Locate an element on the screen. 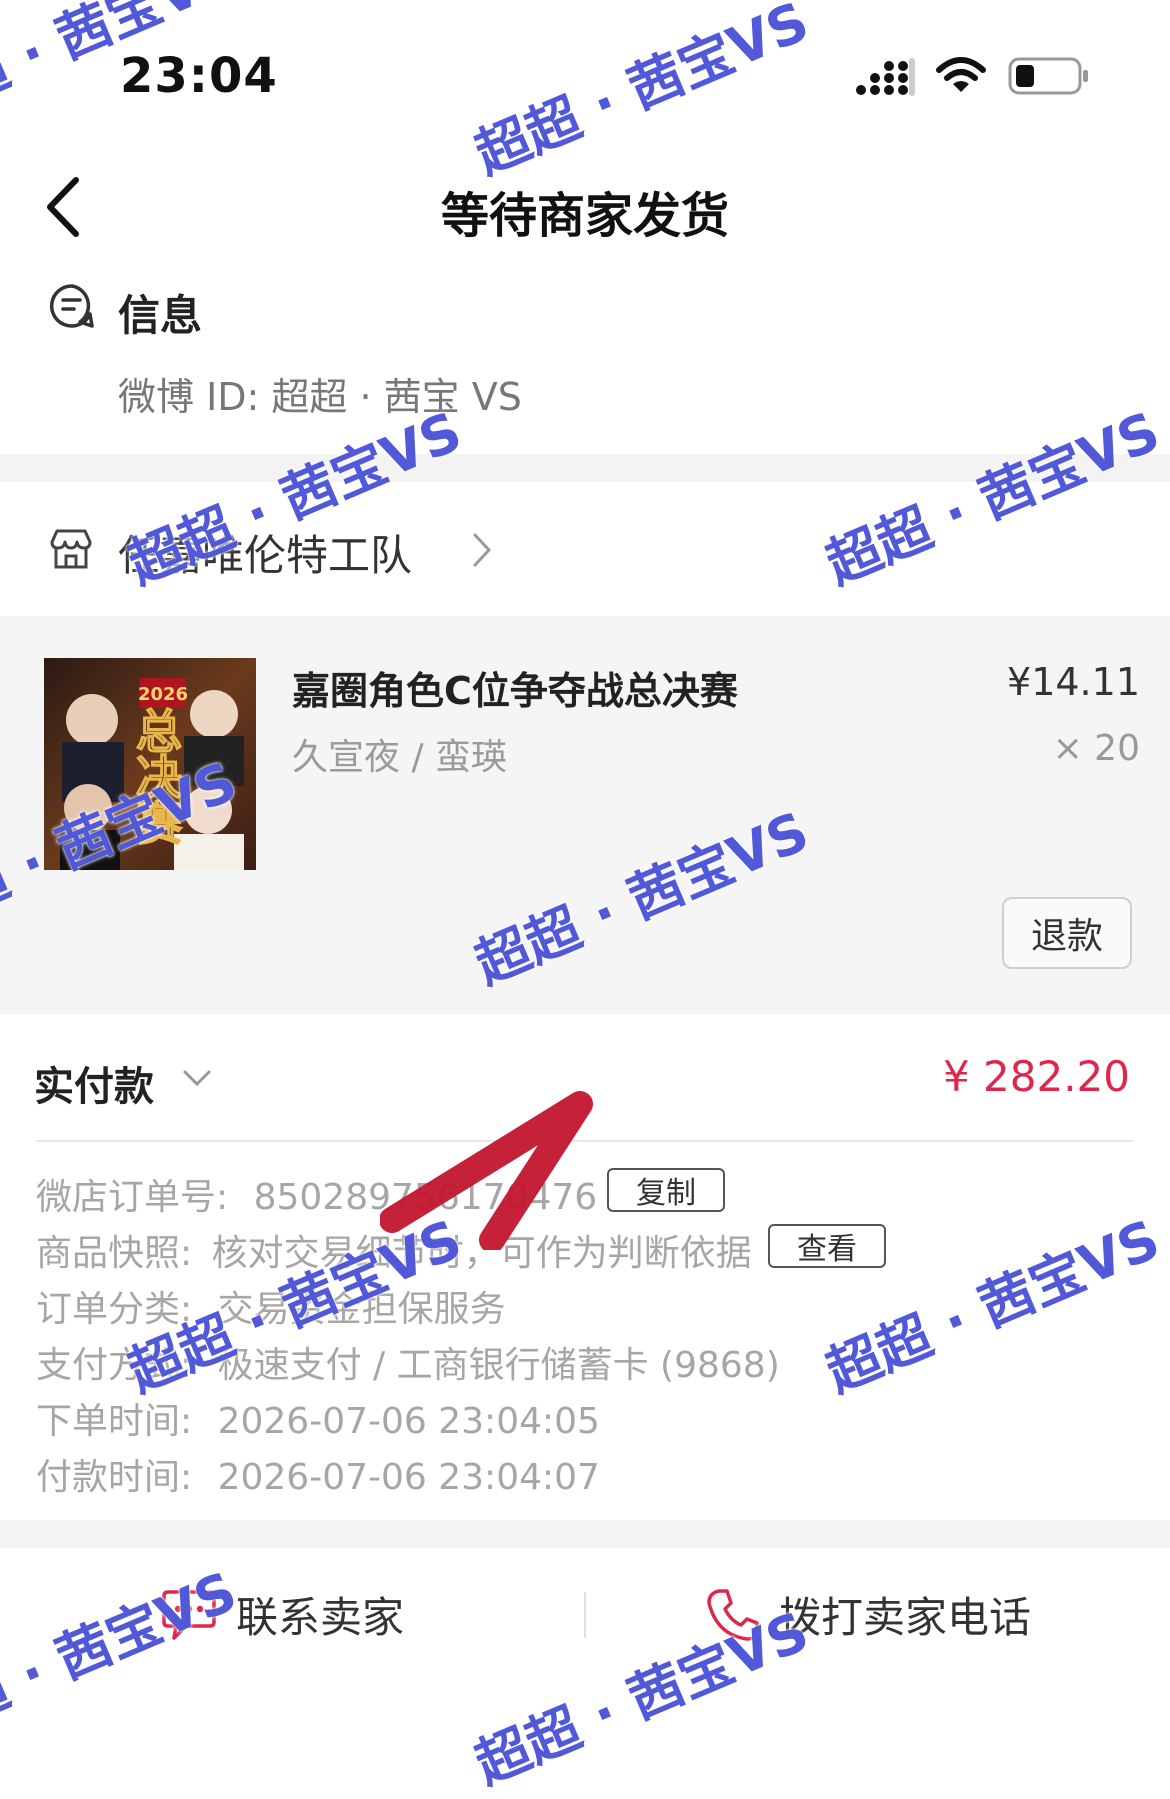 The height and width of the screenshot is (1799, 1170). pay-time-value: 2026-07-06 23:04:07 is located at coordinates (408, 1477).